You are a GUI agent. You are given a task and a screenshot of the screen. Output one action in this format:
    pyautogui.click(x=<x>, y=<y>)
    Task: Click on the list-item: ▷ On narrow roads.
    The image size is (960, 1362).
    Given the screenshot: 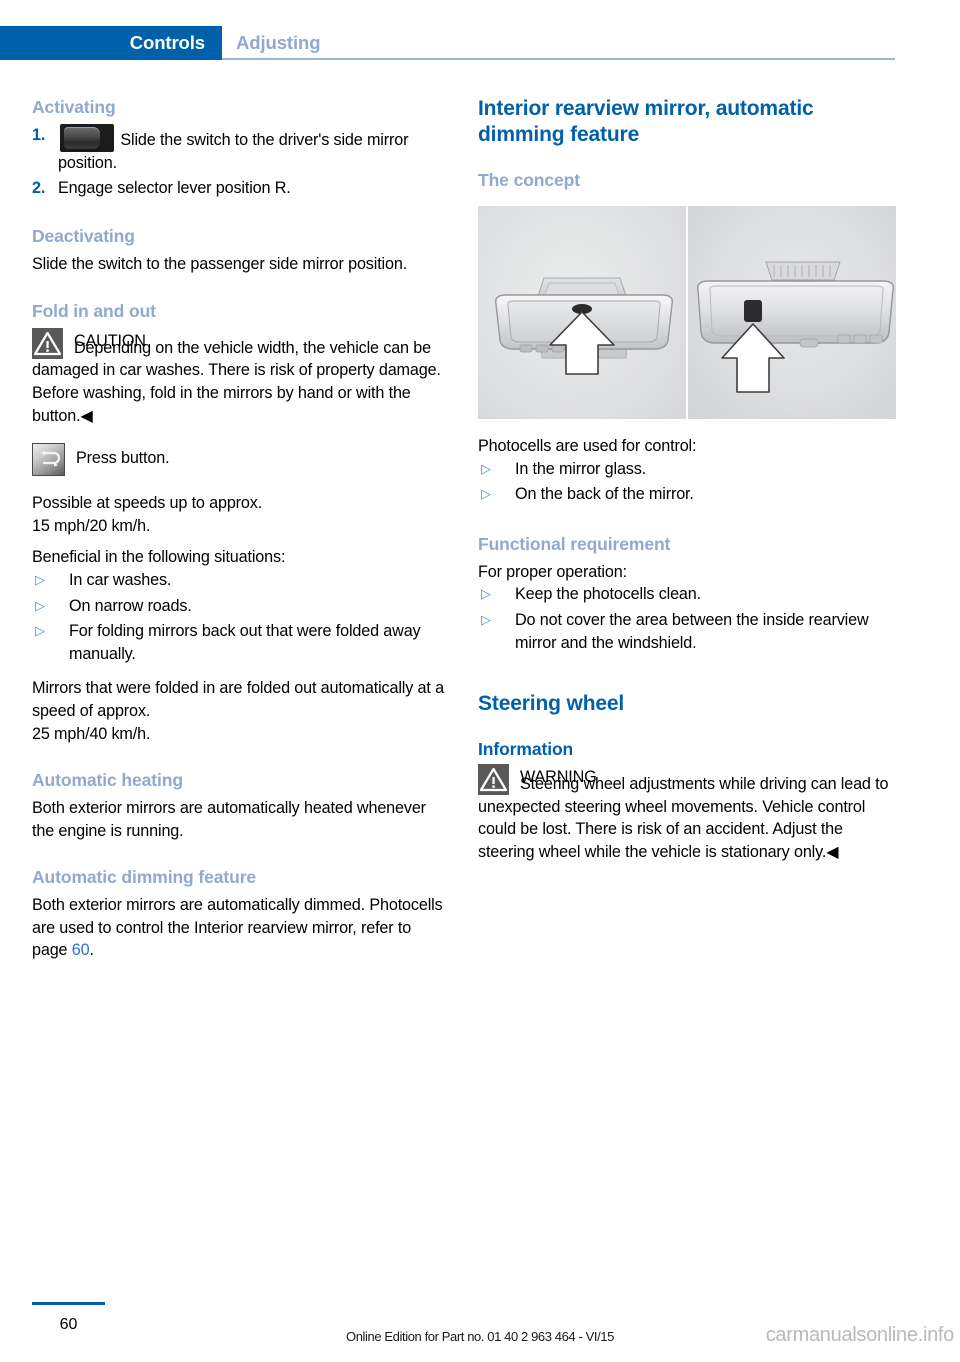 What is the action you would take?
    pyautogui.click(x=241, y=606)
    